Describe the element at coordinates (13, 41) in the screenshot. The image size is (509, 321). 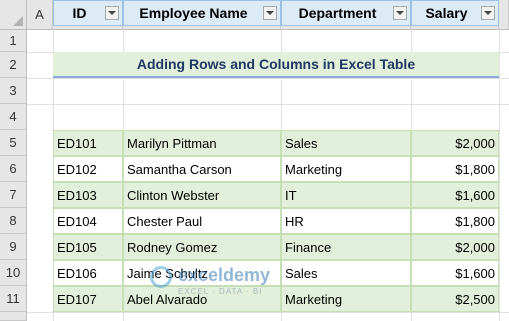
I see `row-header-1: 1` at that location.